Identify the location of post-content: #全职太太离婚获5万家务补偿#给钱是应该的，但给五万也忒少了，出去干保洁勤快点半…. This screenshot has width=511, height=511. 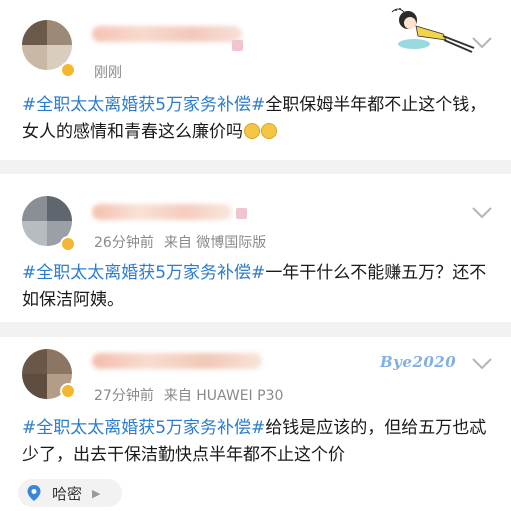
(258, 442).